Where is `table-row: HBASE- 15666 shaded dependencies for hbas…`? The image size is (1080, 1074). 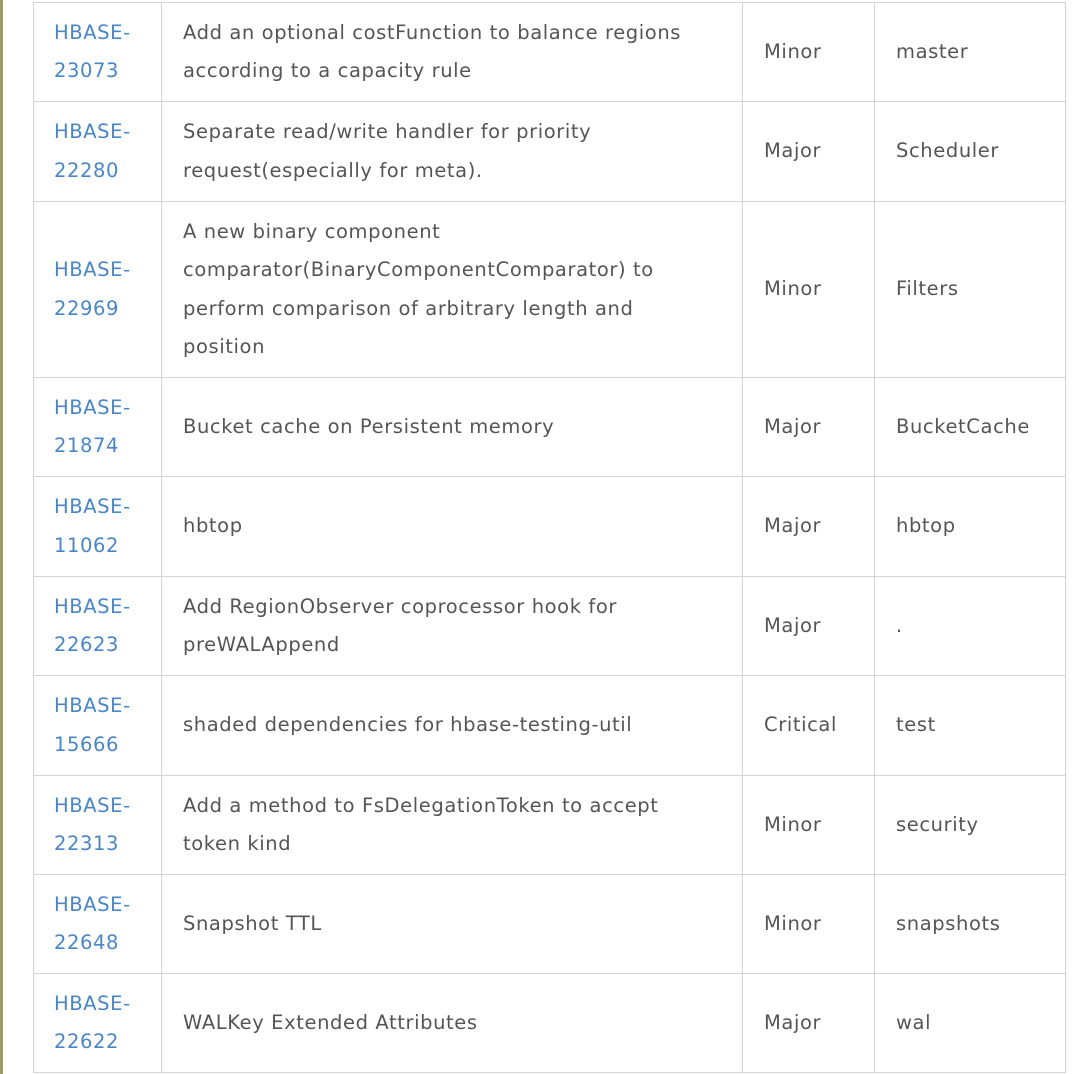
table-row: HBASE- 15666 shaded dependencies for hbas… is located at coordinates (549, 725).